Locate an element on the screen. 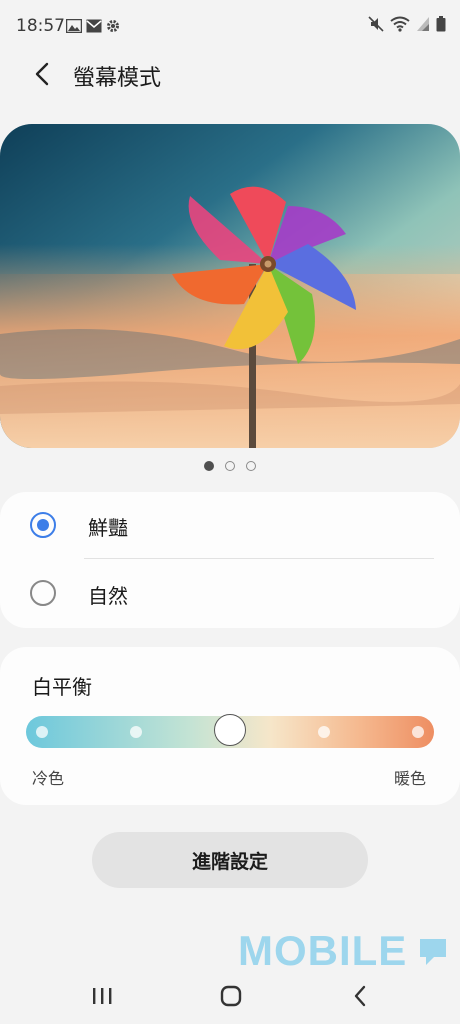 The image size is (460, 1024). mode-label: 鮮豔 is located at coordinates (108, 528).